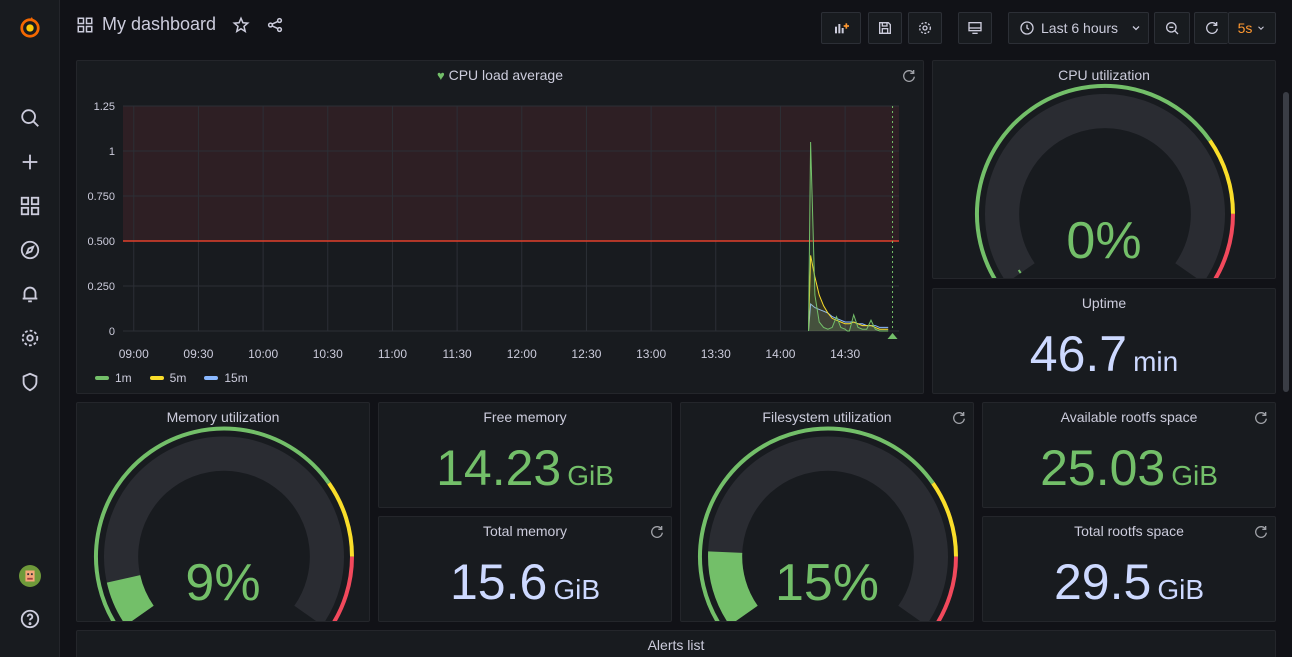 Image resolution: width=1292 pixels, height=657 pixels. What do you see at coordinates (892, 336) in the screenshot?
I see `annotation-marker` at bounding box center [892, 336].